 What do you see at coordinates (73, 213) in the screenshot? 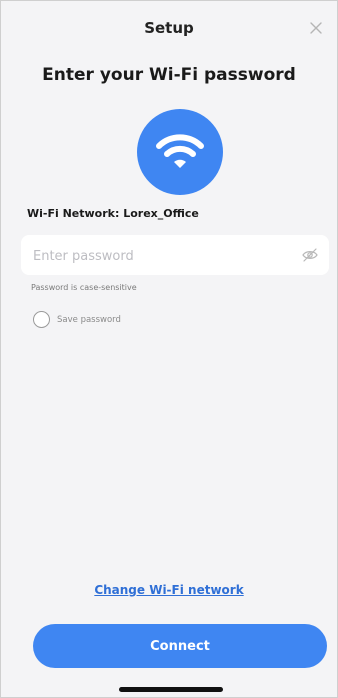
I see `network-label: Wi-Fi Network:` at bounding box center [73, 213].